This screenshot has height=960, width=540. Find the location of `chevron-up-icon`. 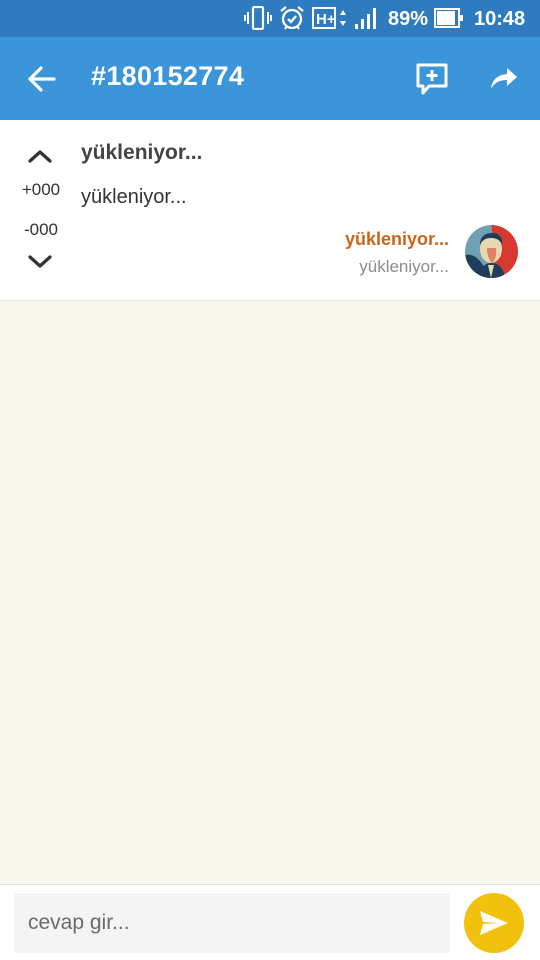

chevron-up-icon is located at coordinates (40, 156).